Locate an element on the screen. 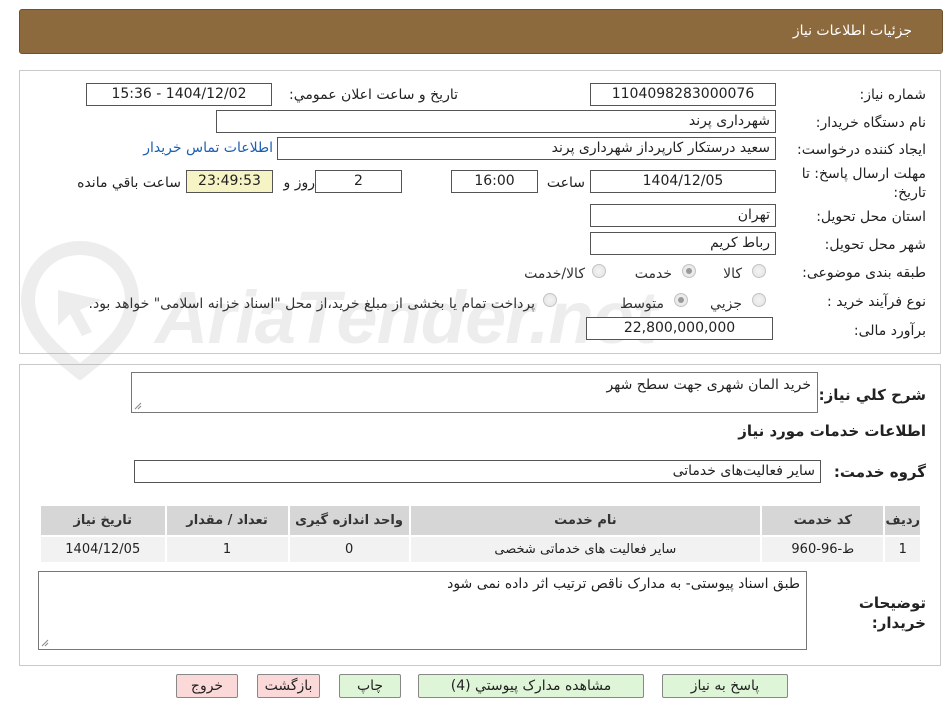 The width and height of the screenshot is (944, 719). summary-label: شرح کلي نياز: is located at coordinates (872, 395).